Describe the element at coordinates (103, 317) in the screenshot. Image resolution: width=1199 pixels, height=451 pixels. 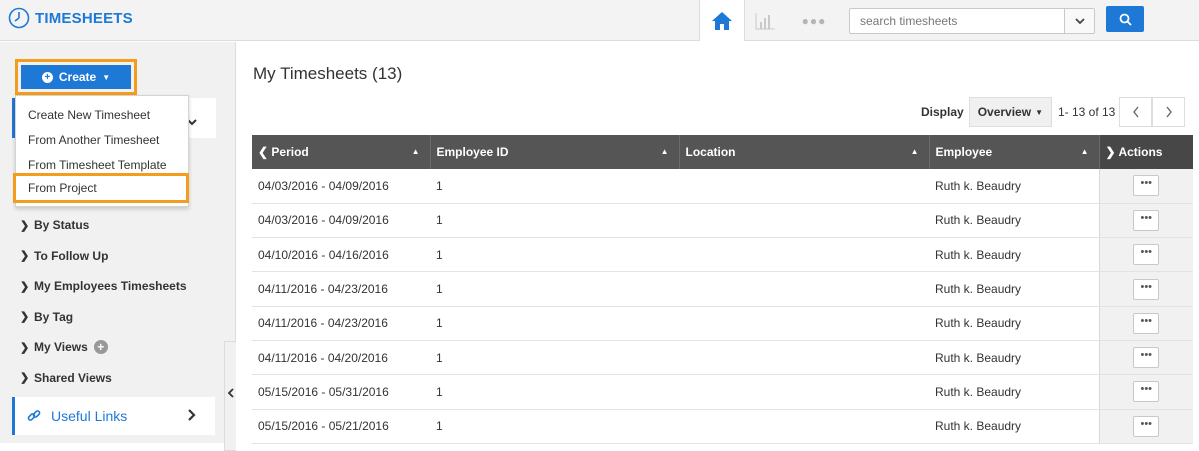
I see `sidebar-item-by-tag: ❯ By Tag` at that location.